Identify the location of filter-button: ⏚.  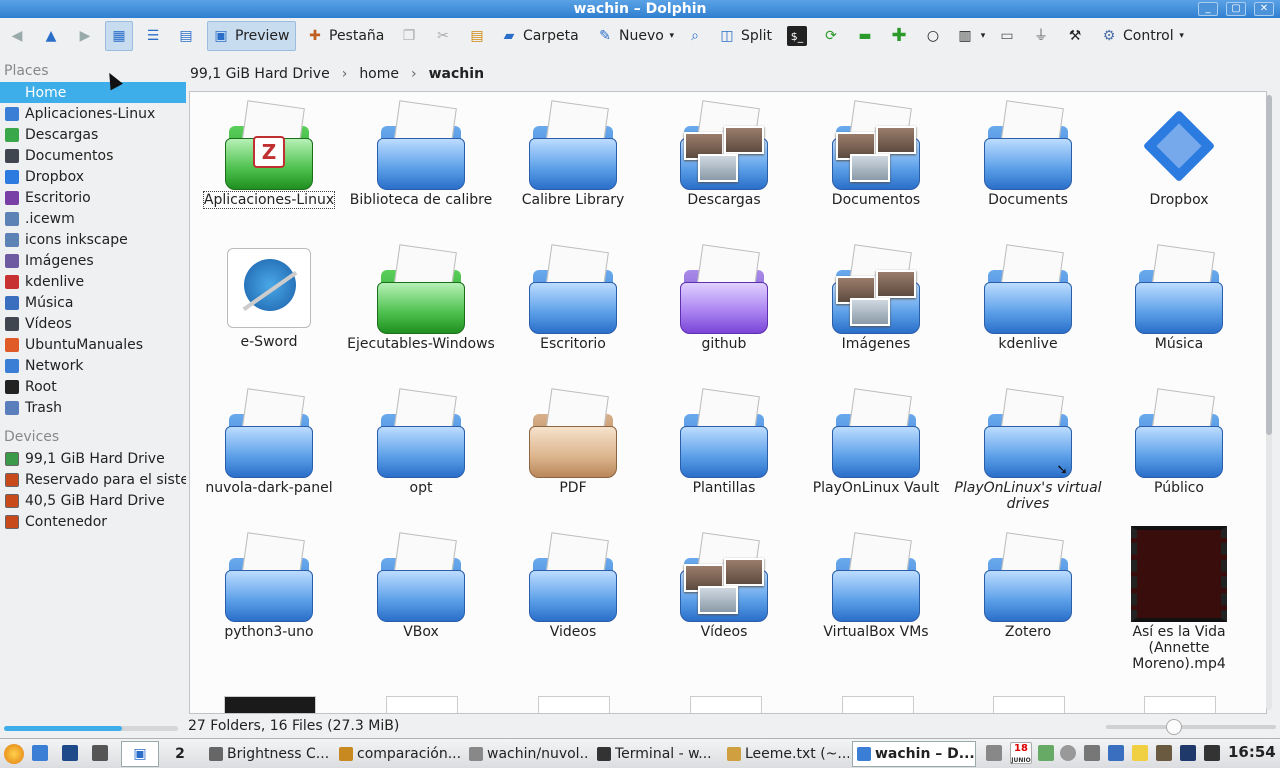
(1041, 36).